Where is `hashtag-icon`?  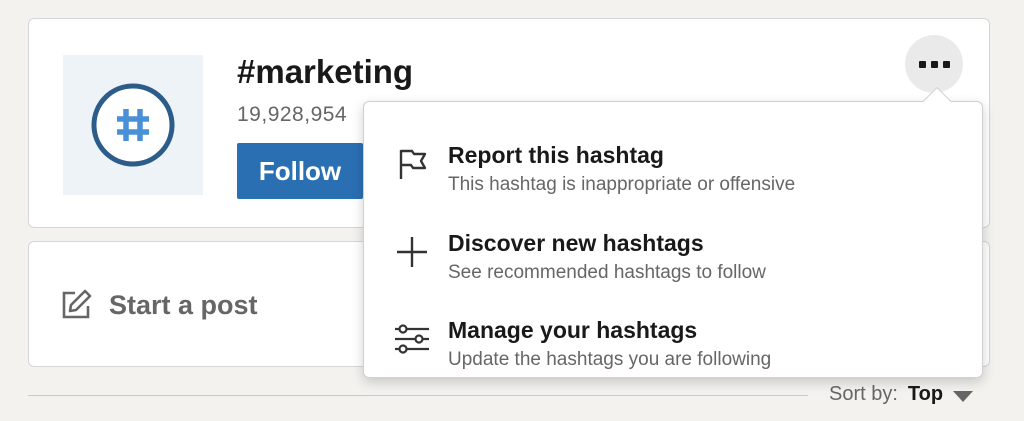
hashtag-icon is located at coordinates (133, 125).